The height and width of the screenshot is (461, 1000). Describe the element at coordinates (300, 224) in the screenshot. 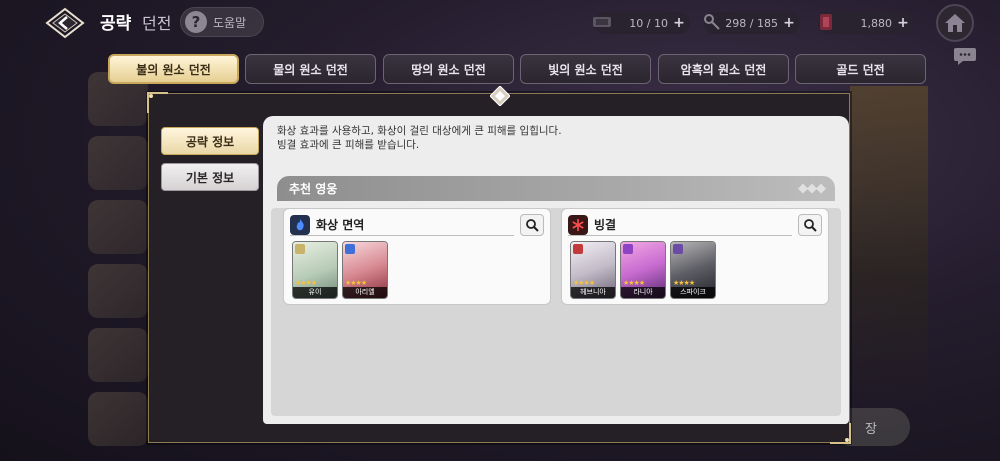

I see `burn-immunity-icon` at that location.